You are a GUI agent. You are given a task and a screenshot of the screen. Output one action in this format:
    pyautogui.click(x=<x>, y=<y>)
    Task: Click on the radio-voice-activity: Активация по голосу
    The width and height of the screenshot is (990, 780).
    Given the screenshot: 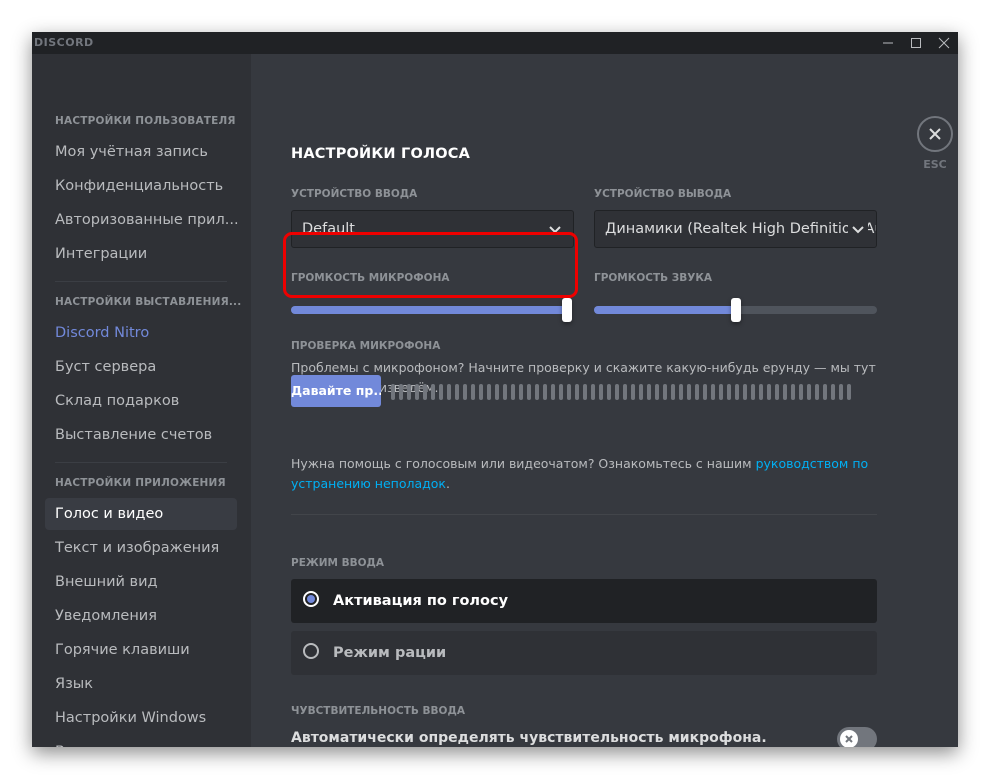 What is the action you would take?
    pyautogui.click(x=584, y=601)
    